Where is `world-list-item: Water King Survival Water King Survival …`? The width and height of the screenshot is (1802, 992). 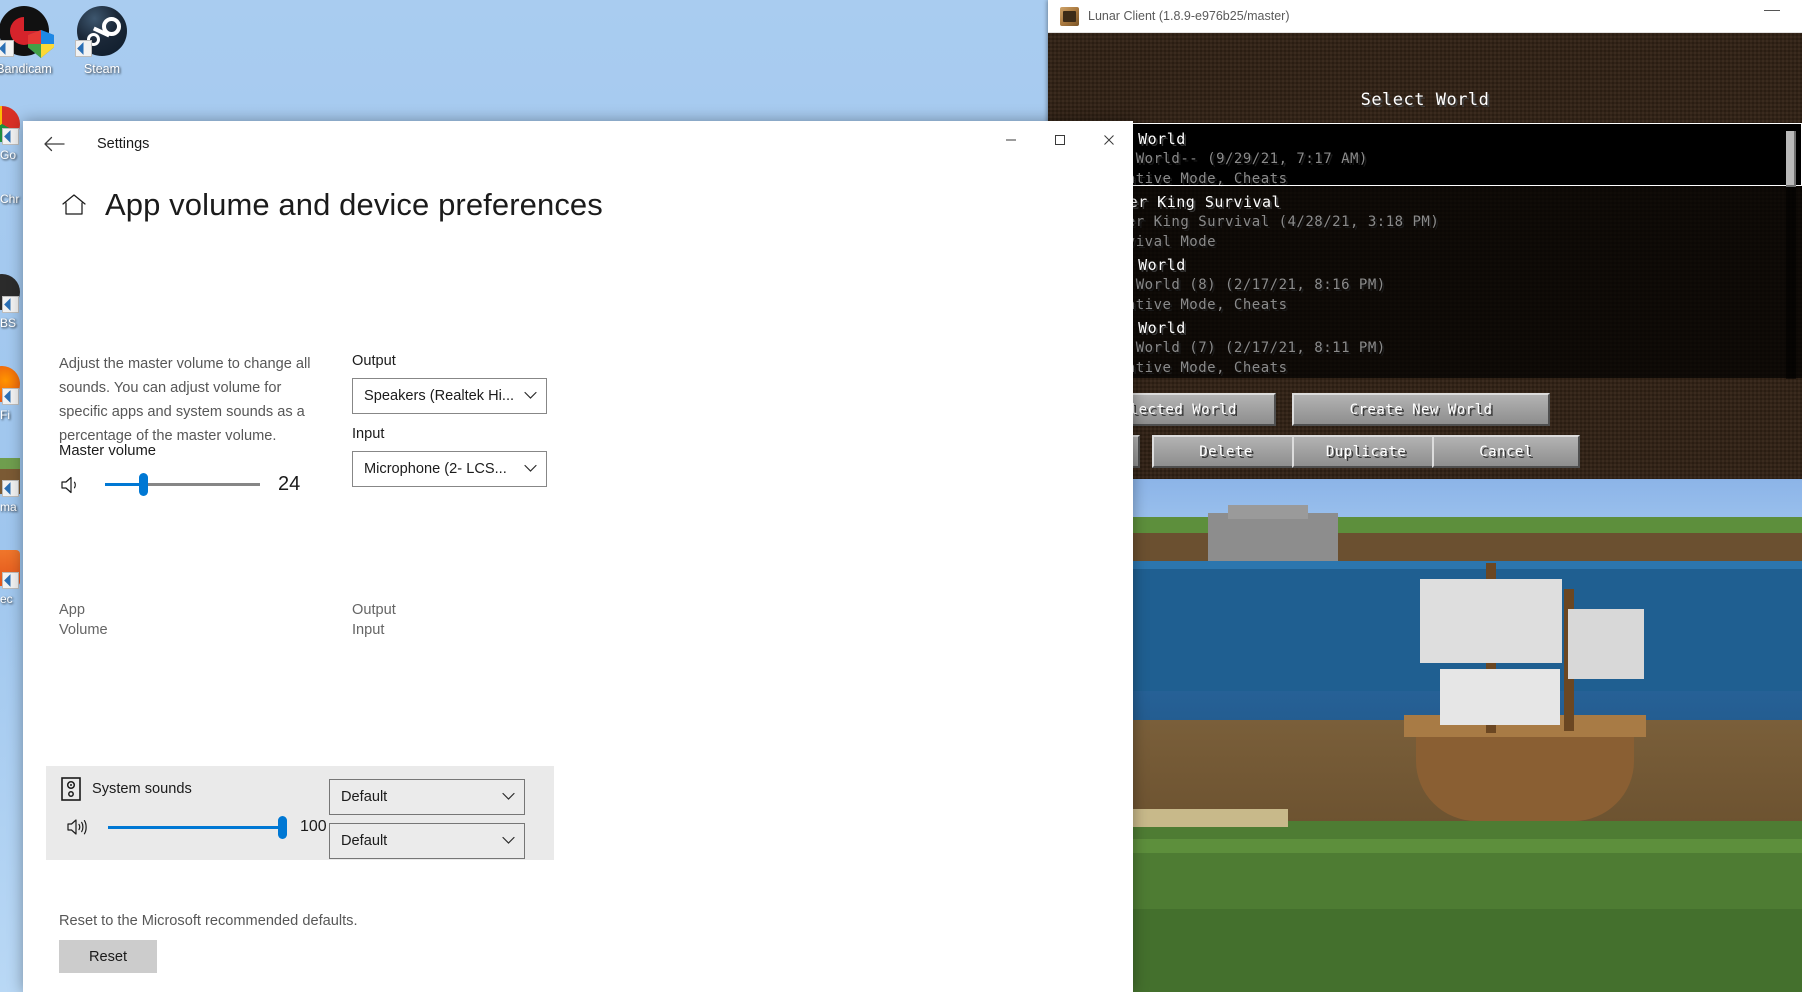
world-list-item: Water King Survival Water King Survival … is located at coordinates (1425, 218).